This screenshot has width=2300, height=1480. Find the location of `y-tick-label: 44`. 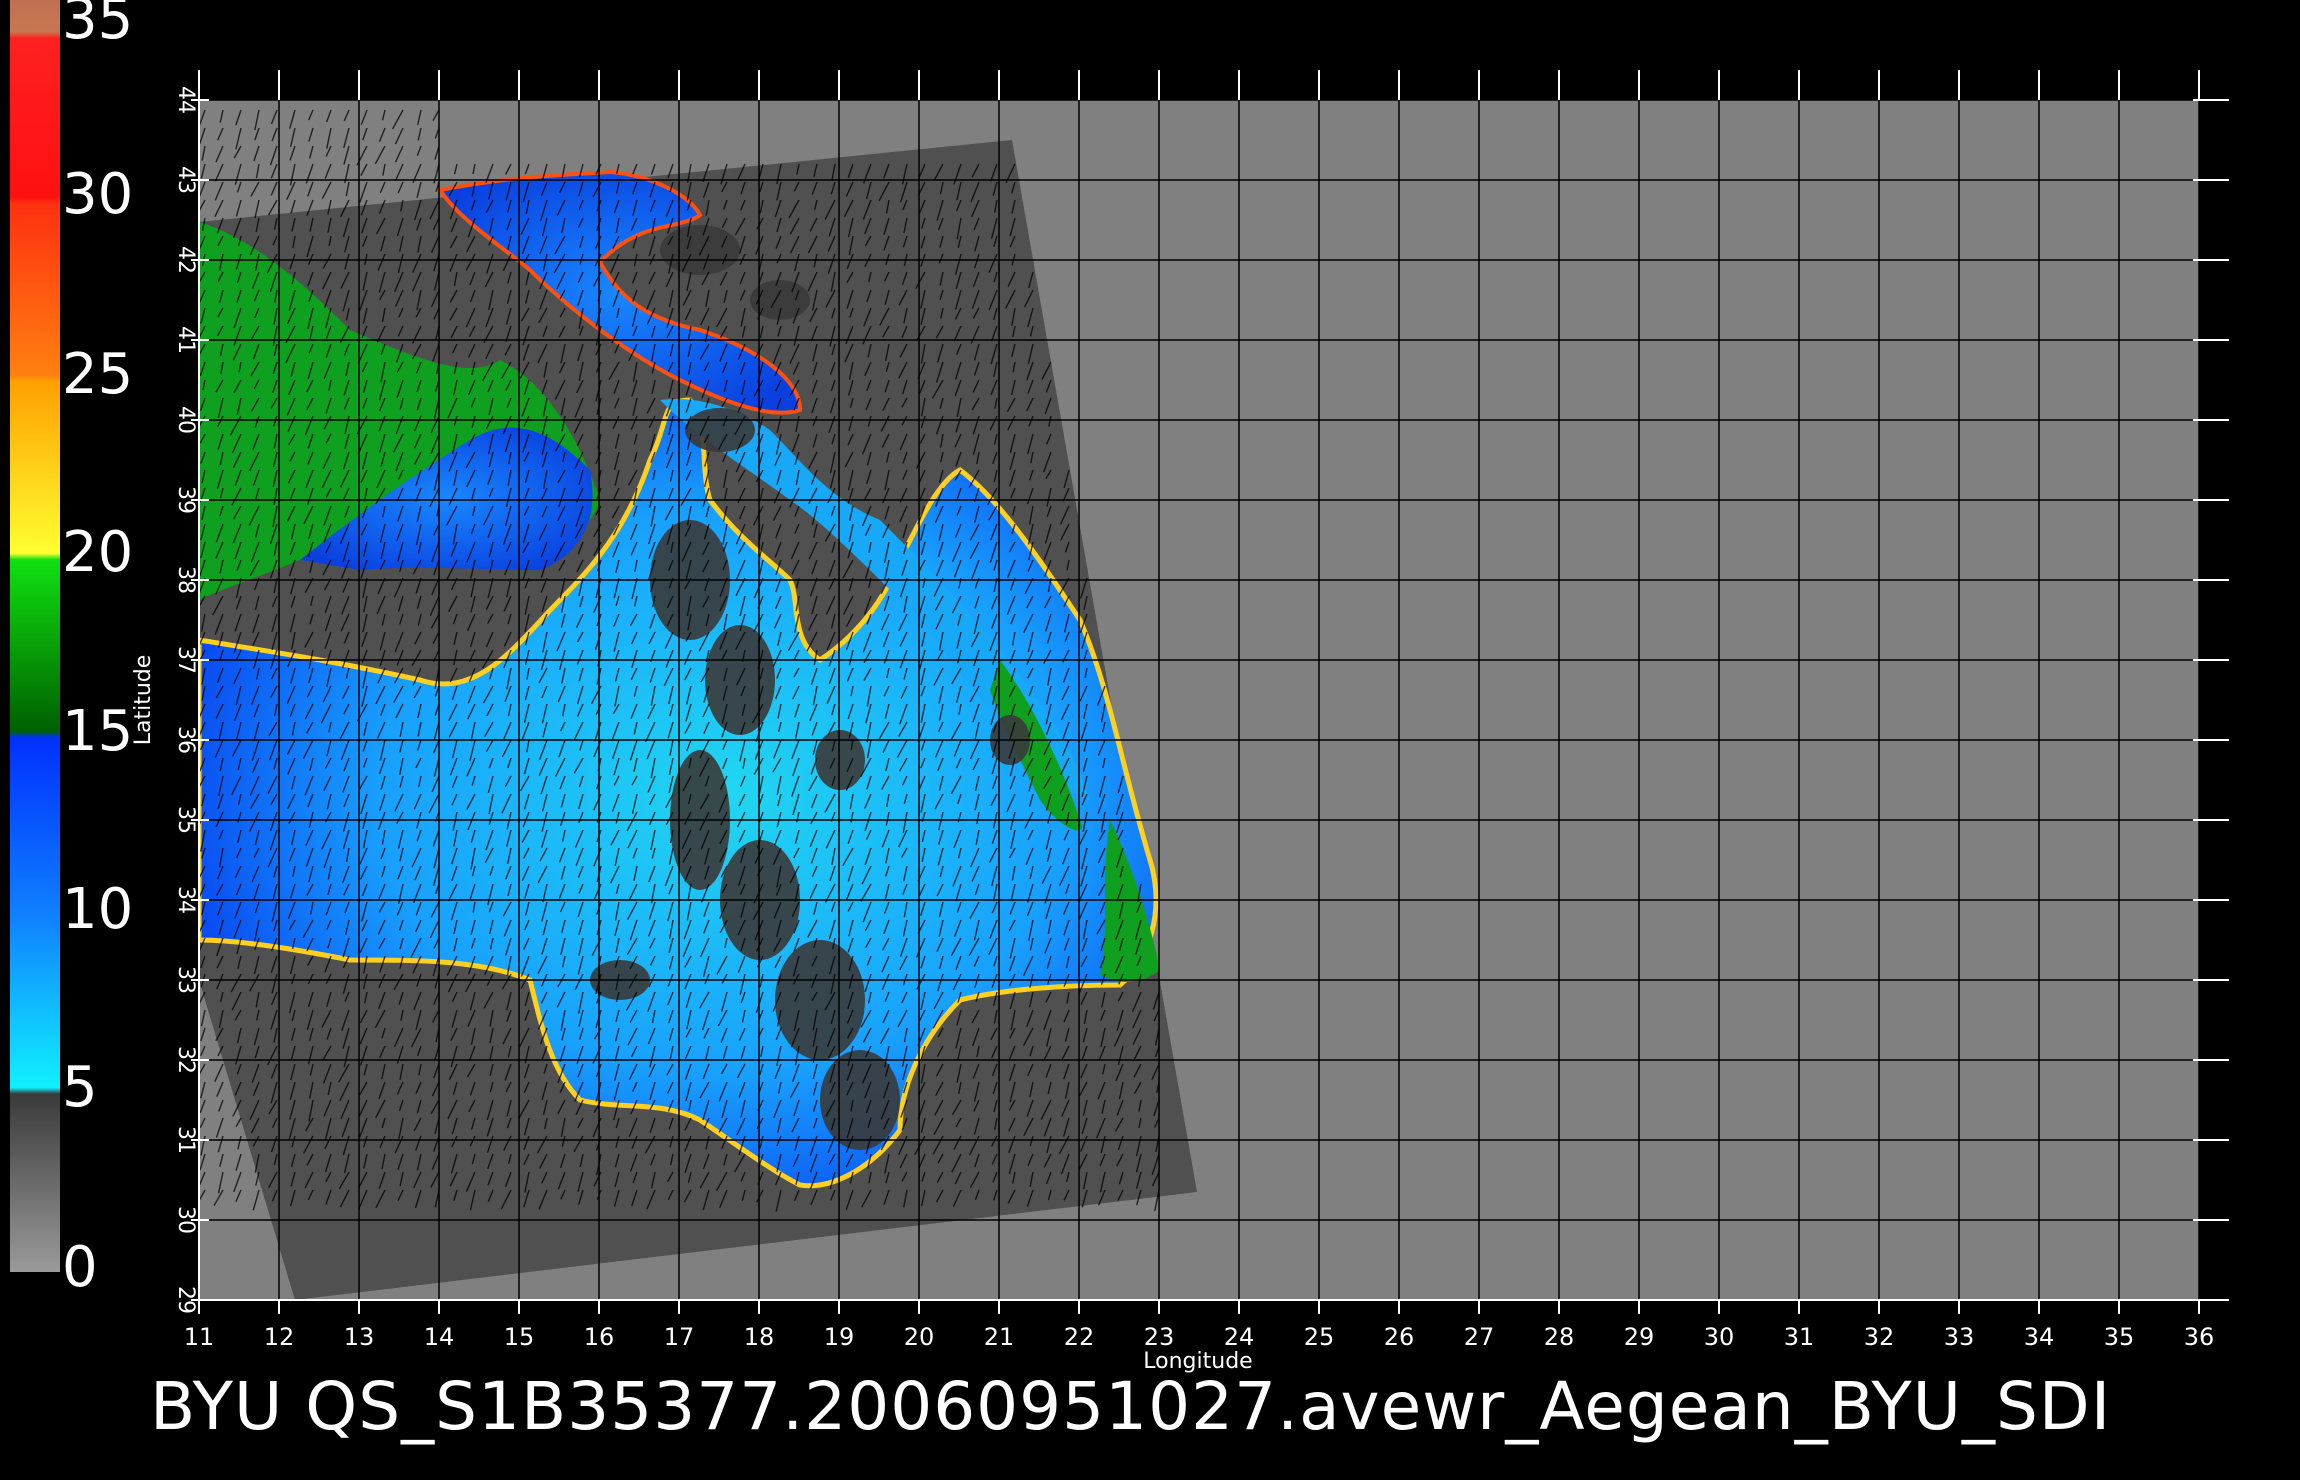

y-tick-label: 44 is located at coordinates (185, 100).